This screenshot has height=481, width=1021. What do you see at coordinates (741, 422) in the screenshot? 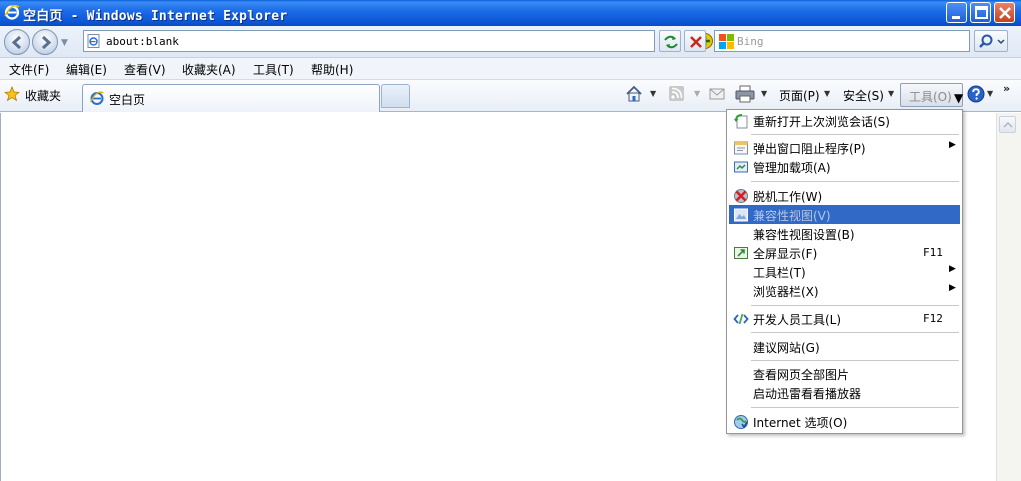
I see `internet-options-icon` at bounding box center [741, 422].